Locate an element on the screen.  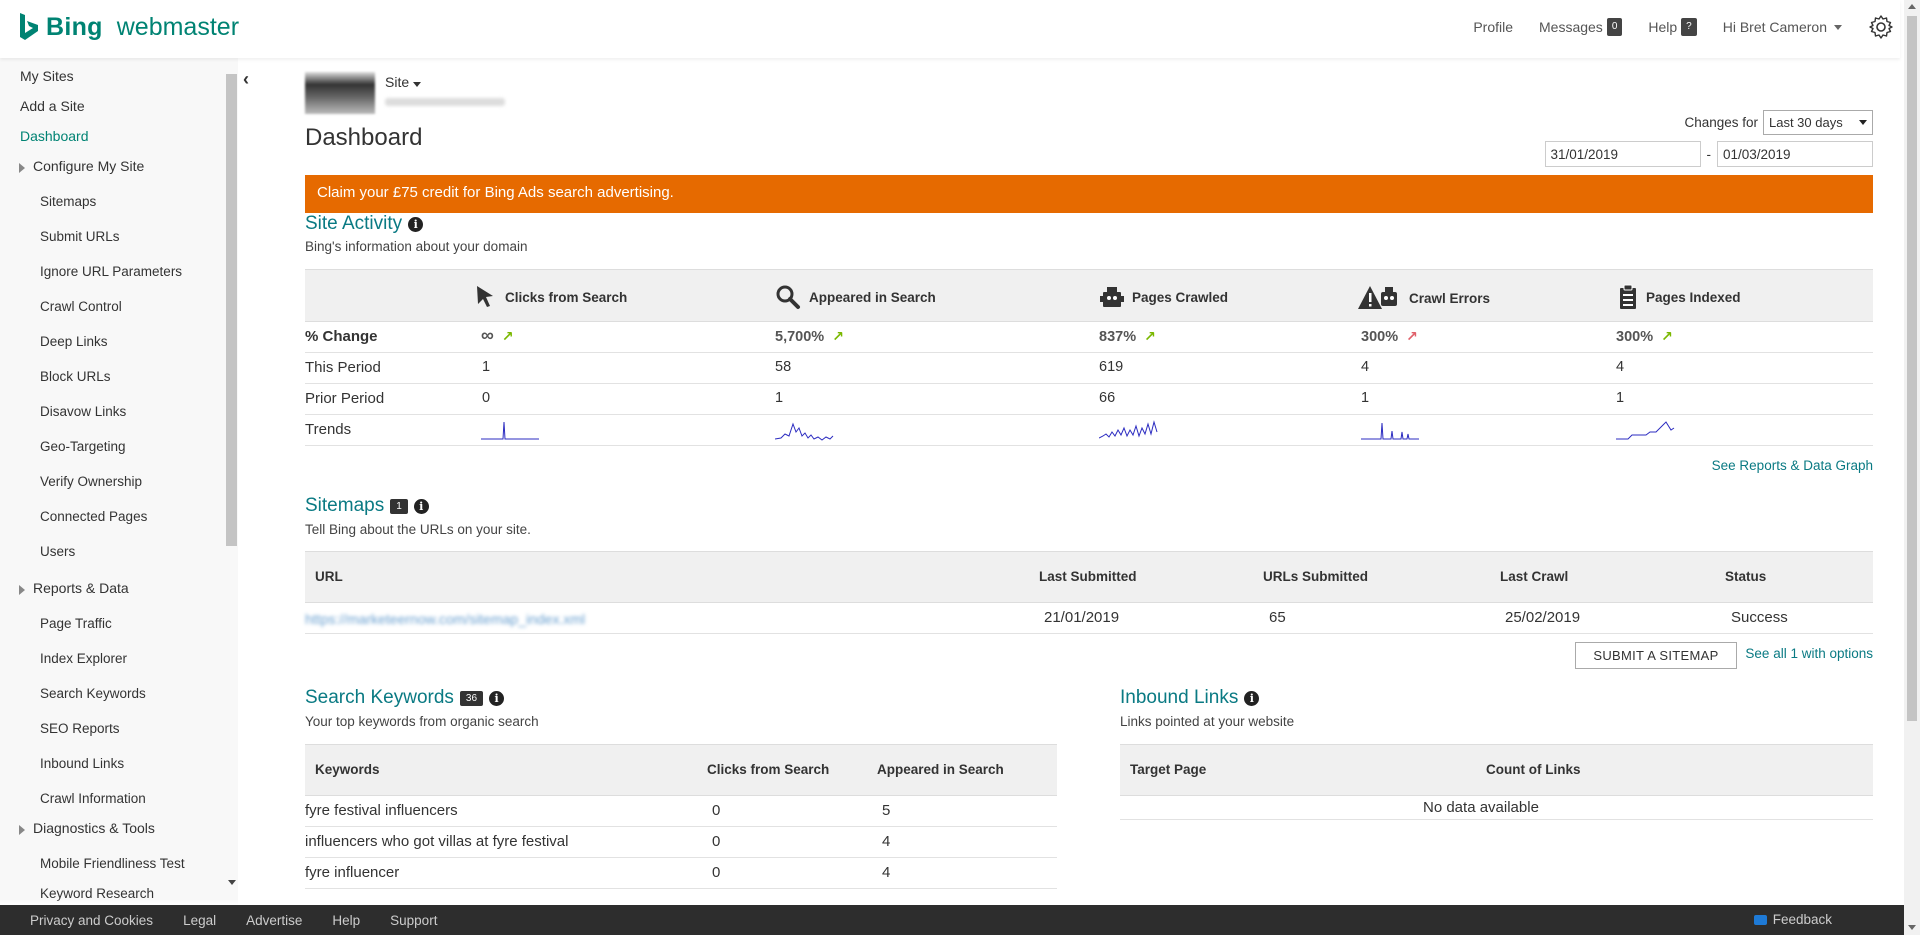
arrow-up-bad-icon: ↗ is located at coordinates (1412, 336).